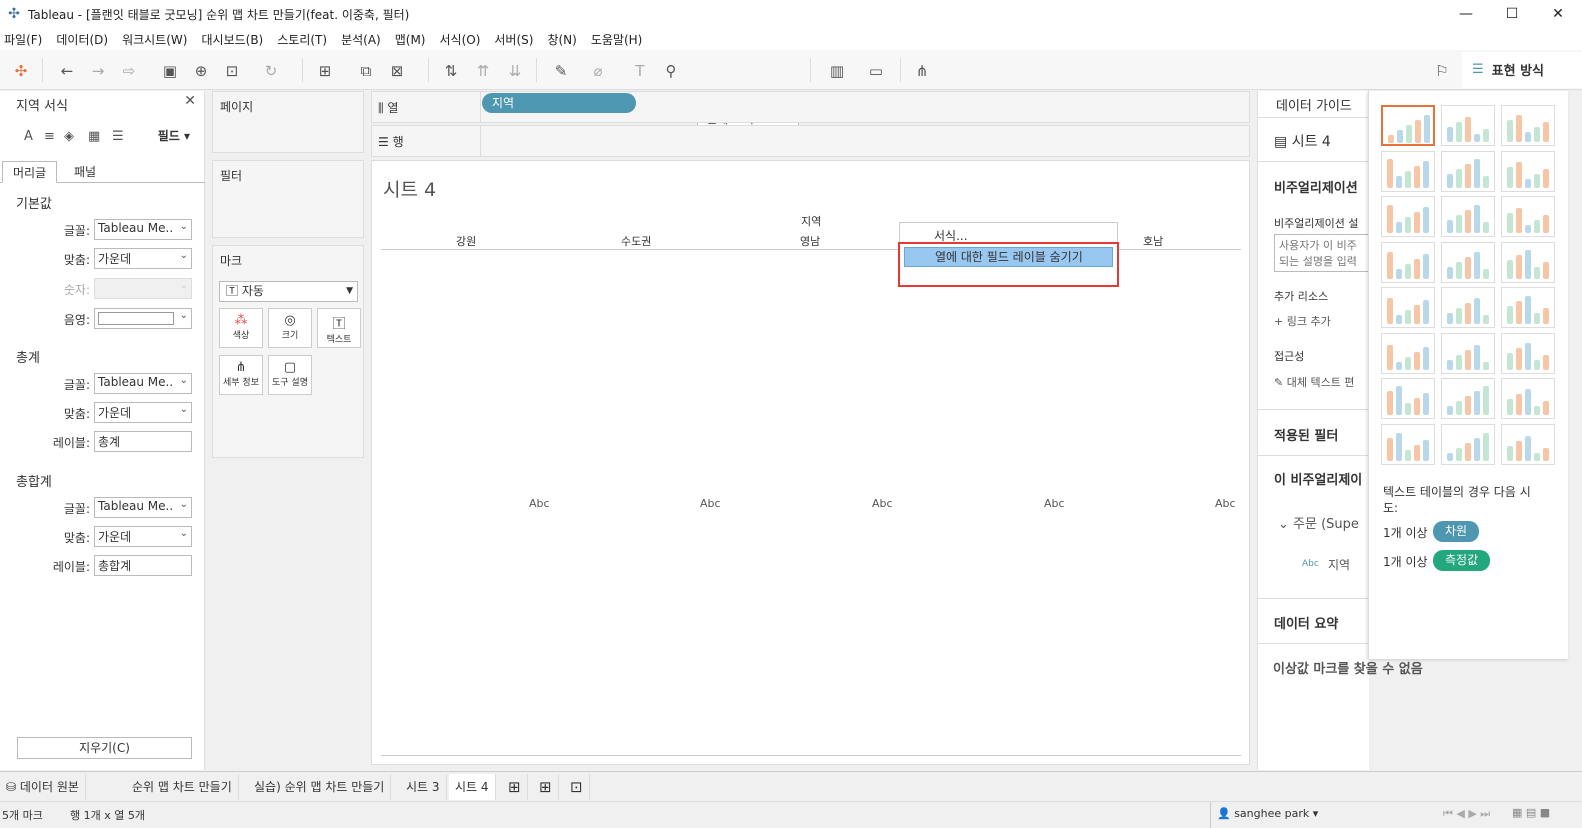 The image size is (1582, 828). Describe the element at coordinates (466, 241) in the screenshot. I see `column-header: 강원` at that location.